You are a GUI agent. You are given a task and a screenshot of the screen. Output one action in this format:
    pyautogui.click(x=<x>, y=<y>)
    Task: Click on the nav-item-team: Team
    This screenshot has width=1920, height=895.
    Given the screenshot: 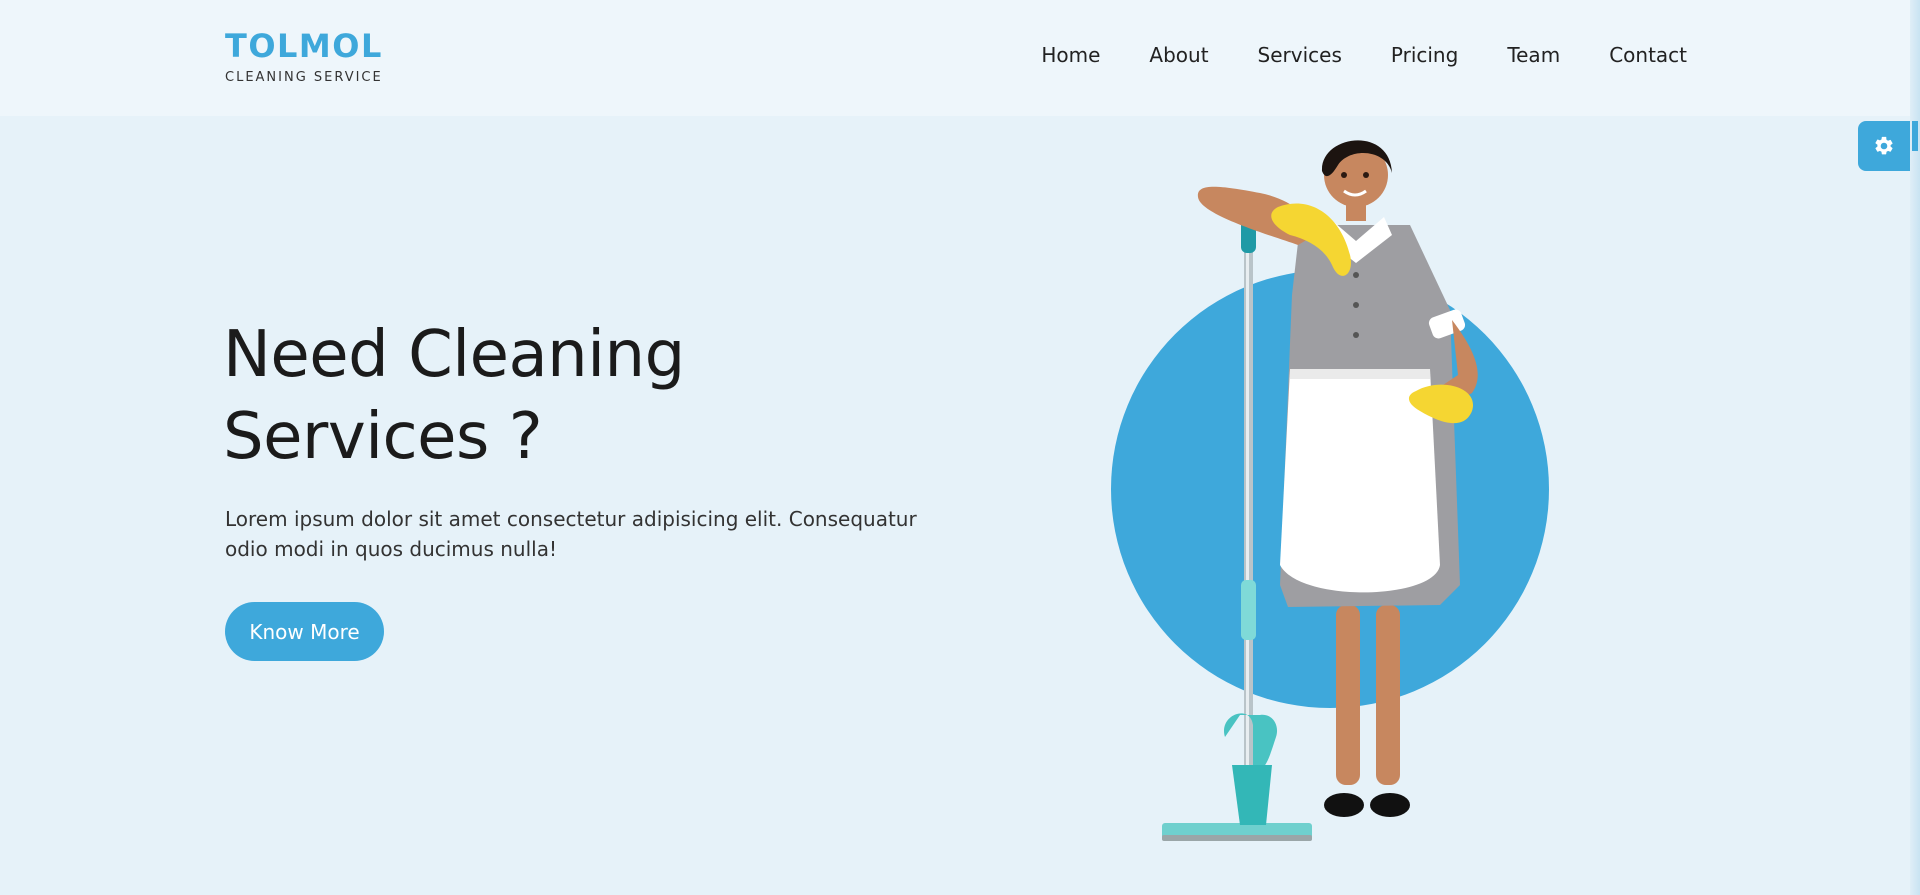 What is the action you would take?
    pyautogui.click(x=1533, y=55)
    